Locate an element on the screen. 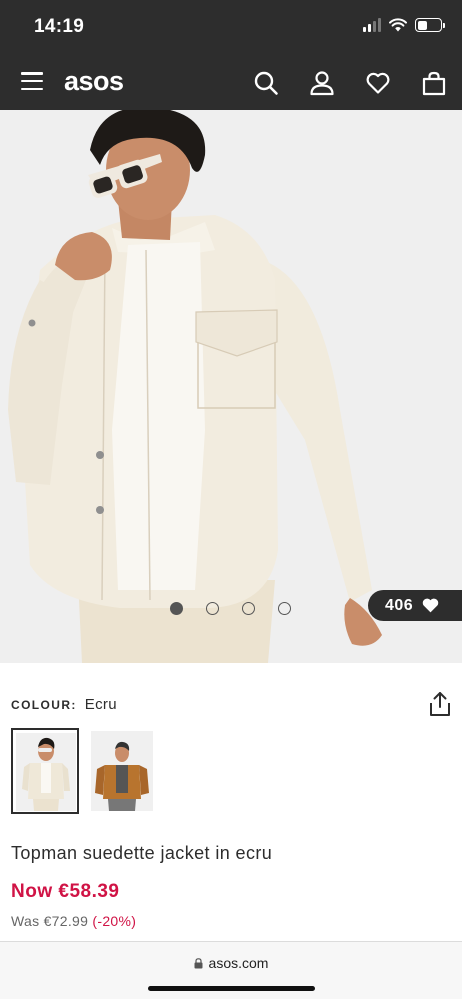 This screenshot has height=999, width=462. menu-icon is located at coordinates (32, 81).